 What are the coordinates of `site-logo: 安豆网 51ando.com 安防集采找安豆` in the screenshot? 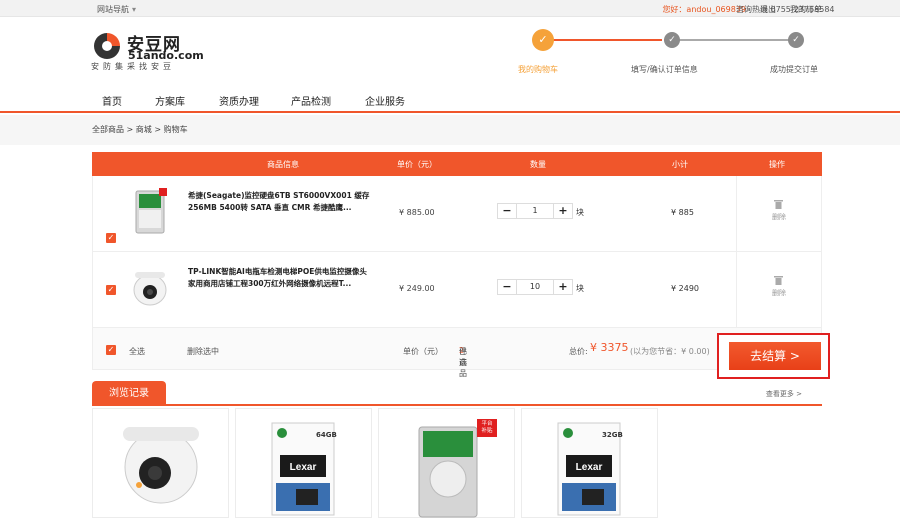 It's located at (147, 52).